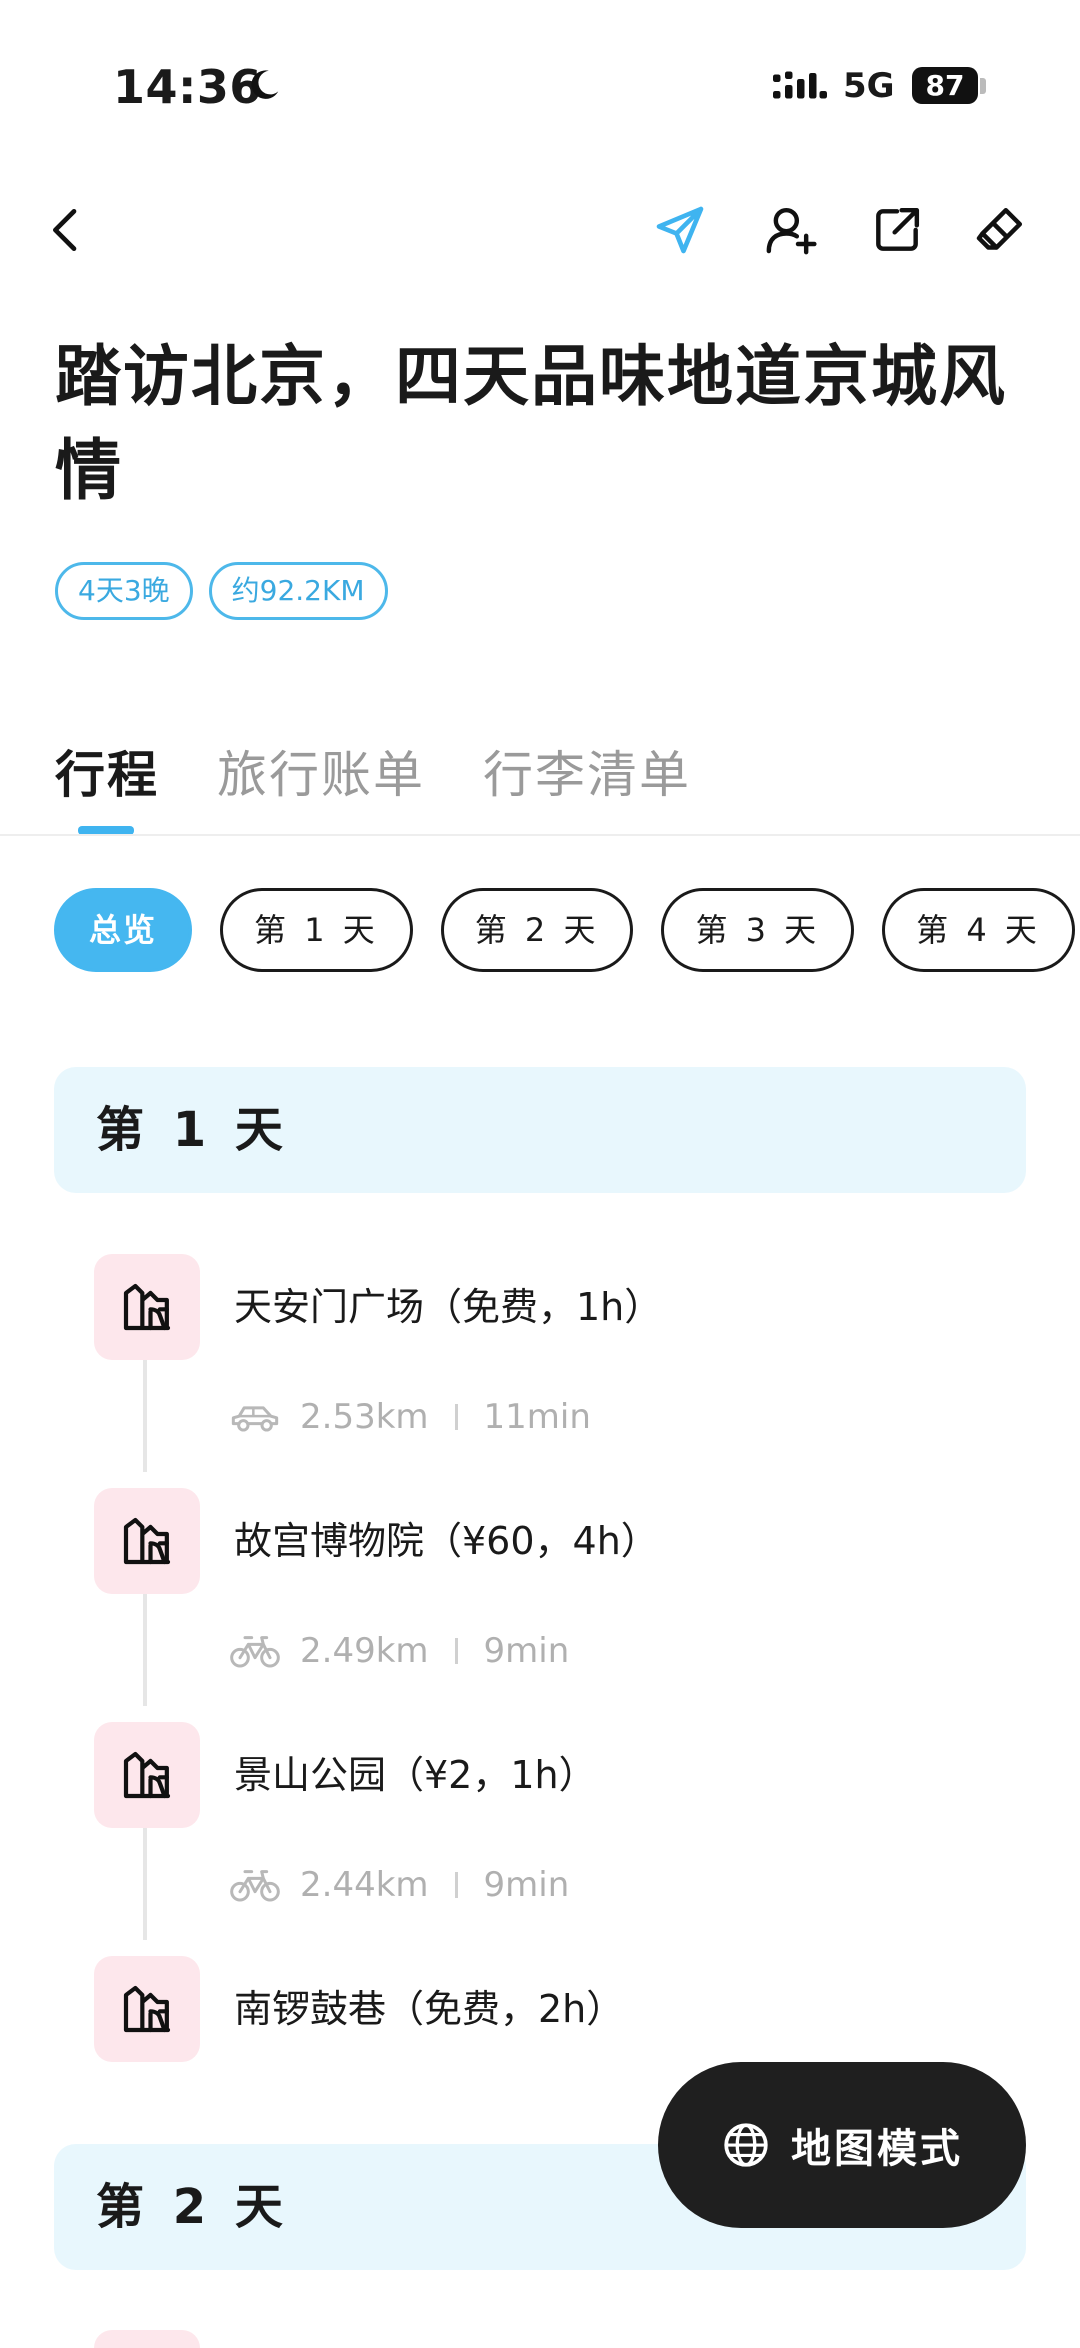  Describe the element at coordinates (107, 771) in the screenshot. I see `tab-itinerary: 行程` at that location.